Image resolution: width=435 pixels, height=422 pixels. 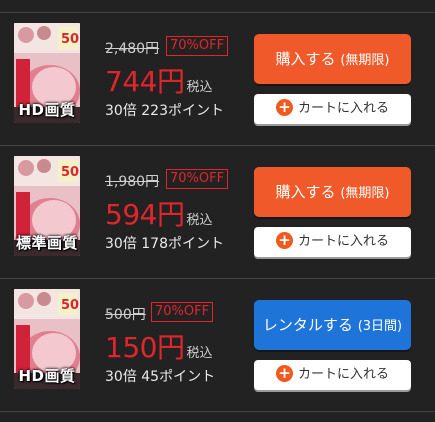 What do you see at coordinates (160, 377) in the screenshot?
I see `points-text: 30倍 45ポイント` at bounding box center [160, 377].